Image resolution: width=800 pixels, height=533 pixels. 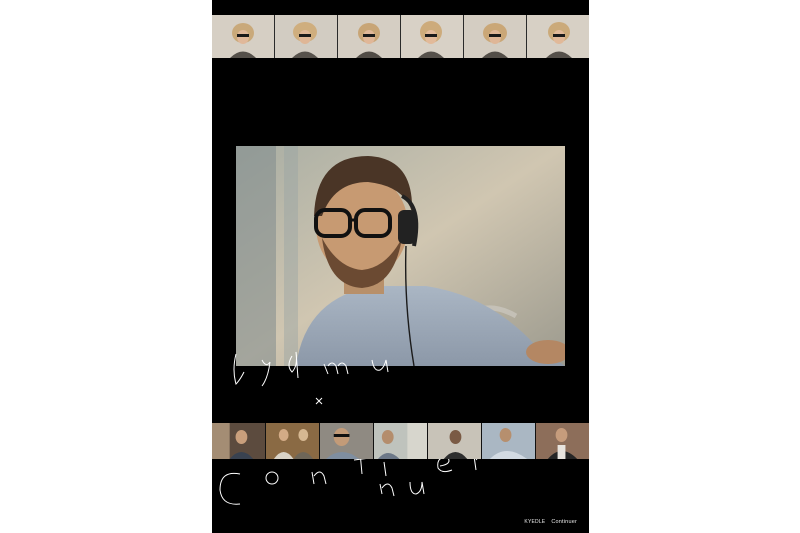 What do you see at coordinates (564, 522) in the screenshot?
I see `brand-two-logo: Continuer` at bounding box center [564, 522].